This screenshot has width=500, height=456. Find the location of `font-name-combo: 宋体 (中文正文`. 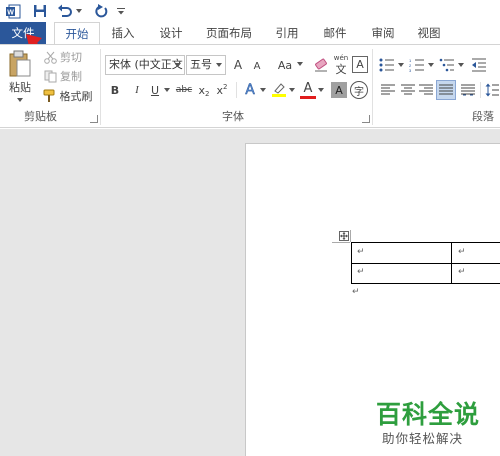

font-name-combo: 宋体 (中文正文 is located at coordinates (145, 65).